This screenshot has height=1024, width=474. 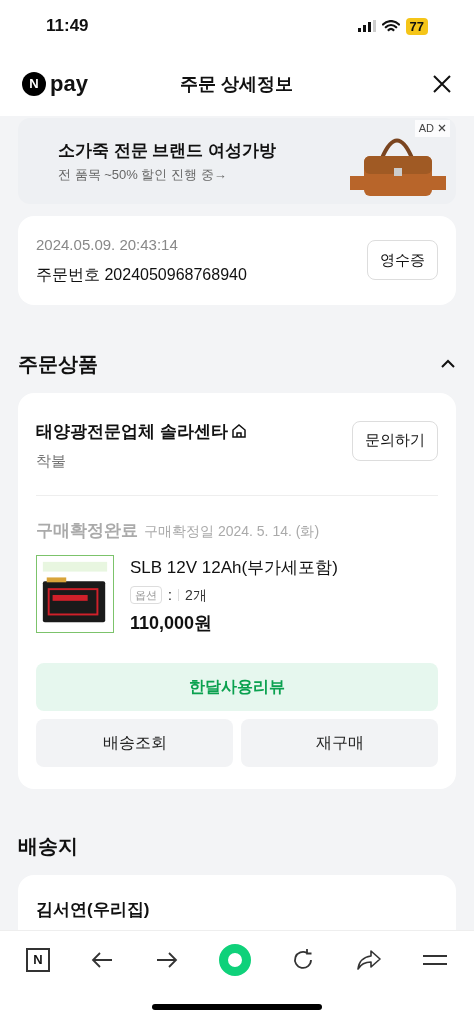 I want to click on receipt-button: 영수증, so click(x=402, y=260).